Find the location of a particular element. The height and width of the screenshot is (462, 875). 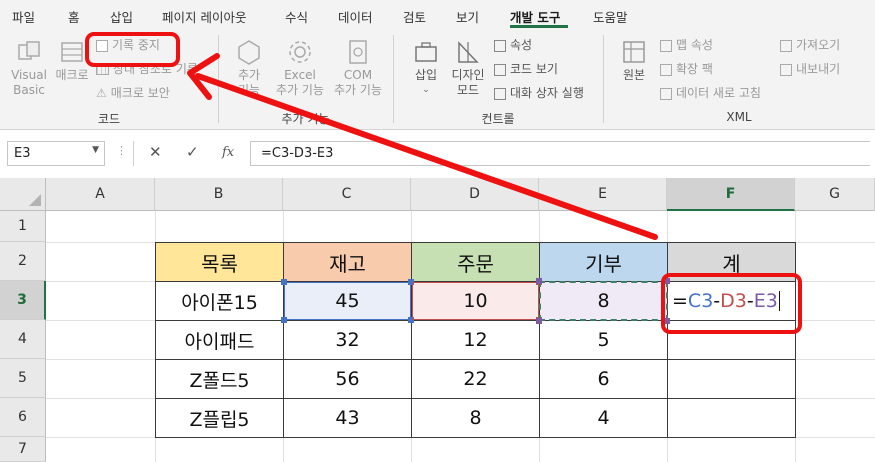

row-header-5: 5 is located at coordinates (23, 378).